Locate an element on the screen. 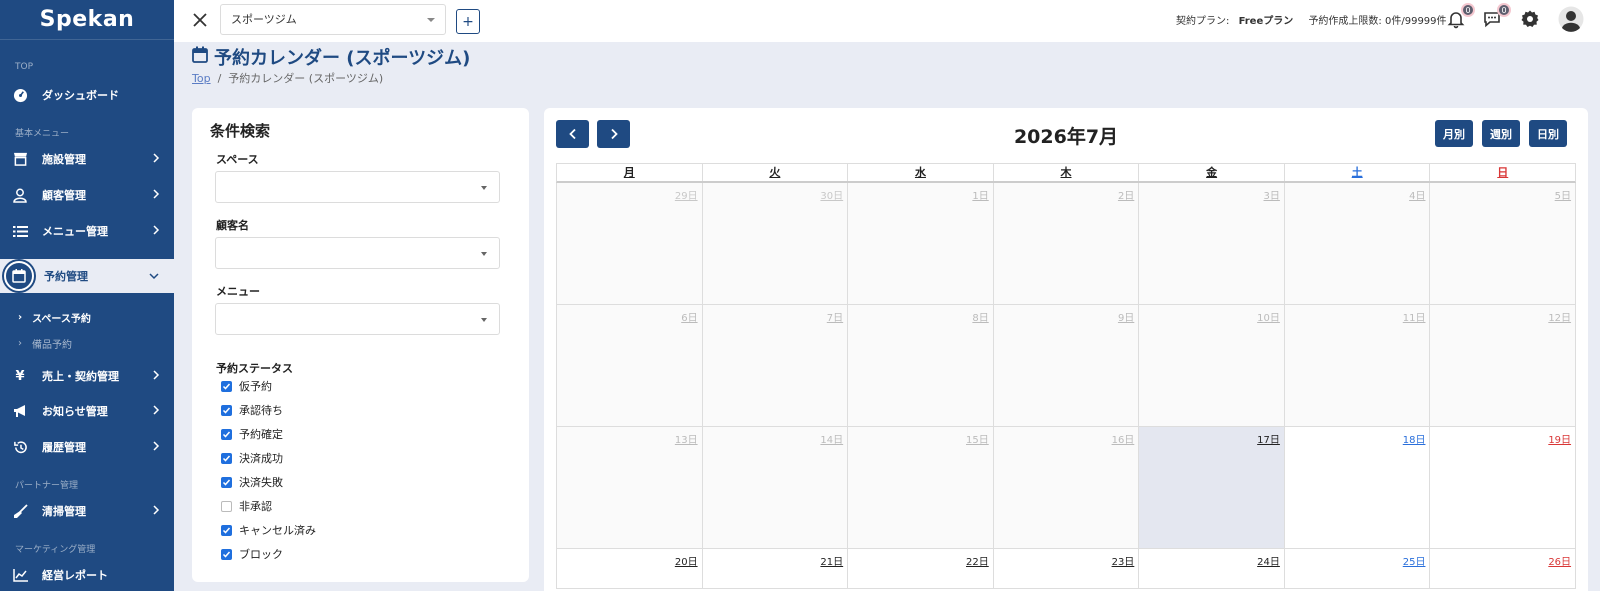  close-icon is located at coordinates (200, 20).